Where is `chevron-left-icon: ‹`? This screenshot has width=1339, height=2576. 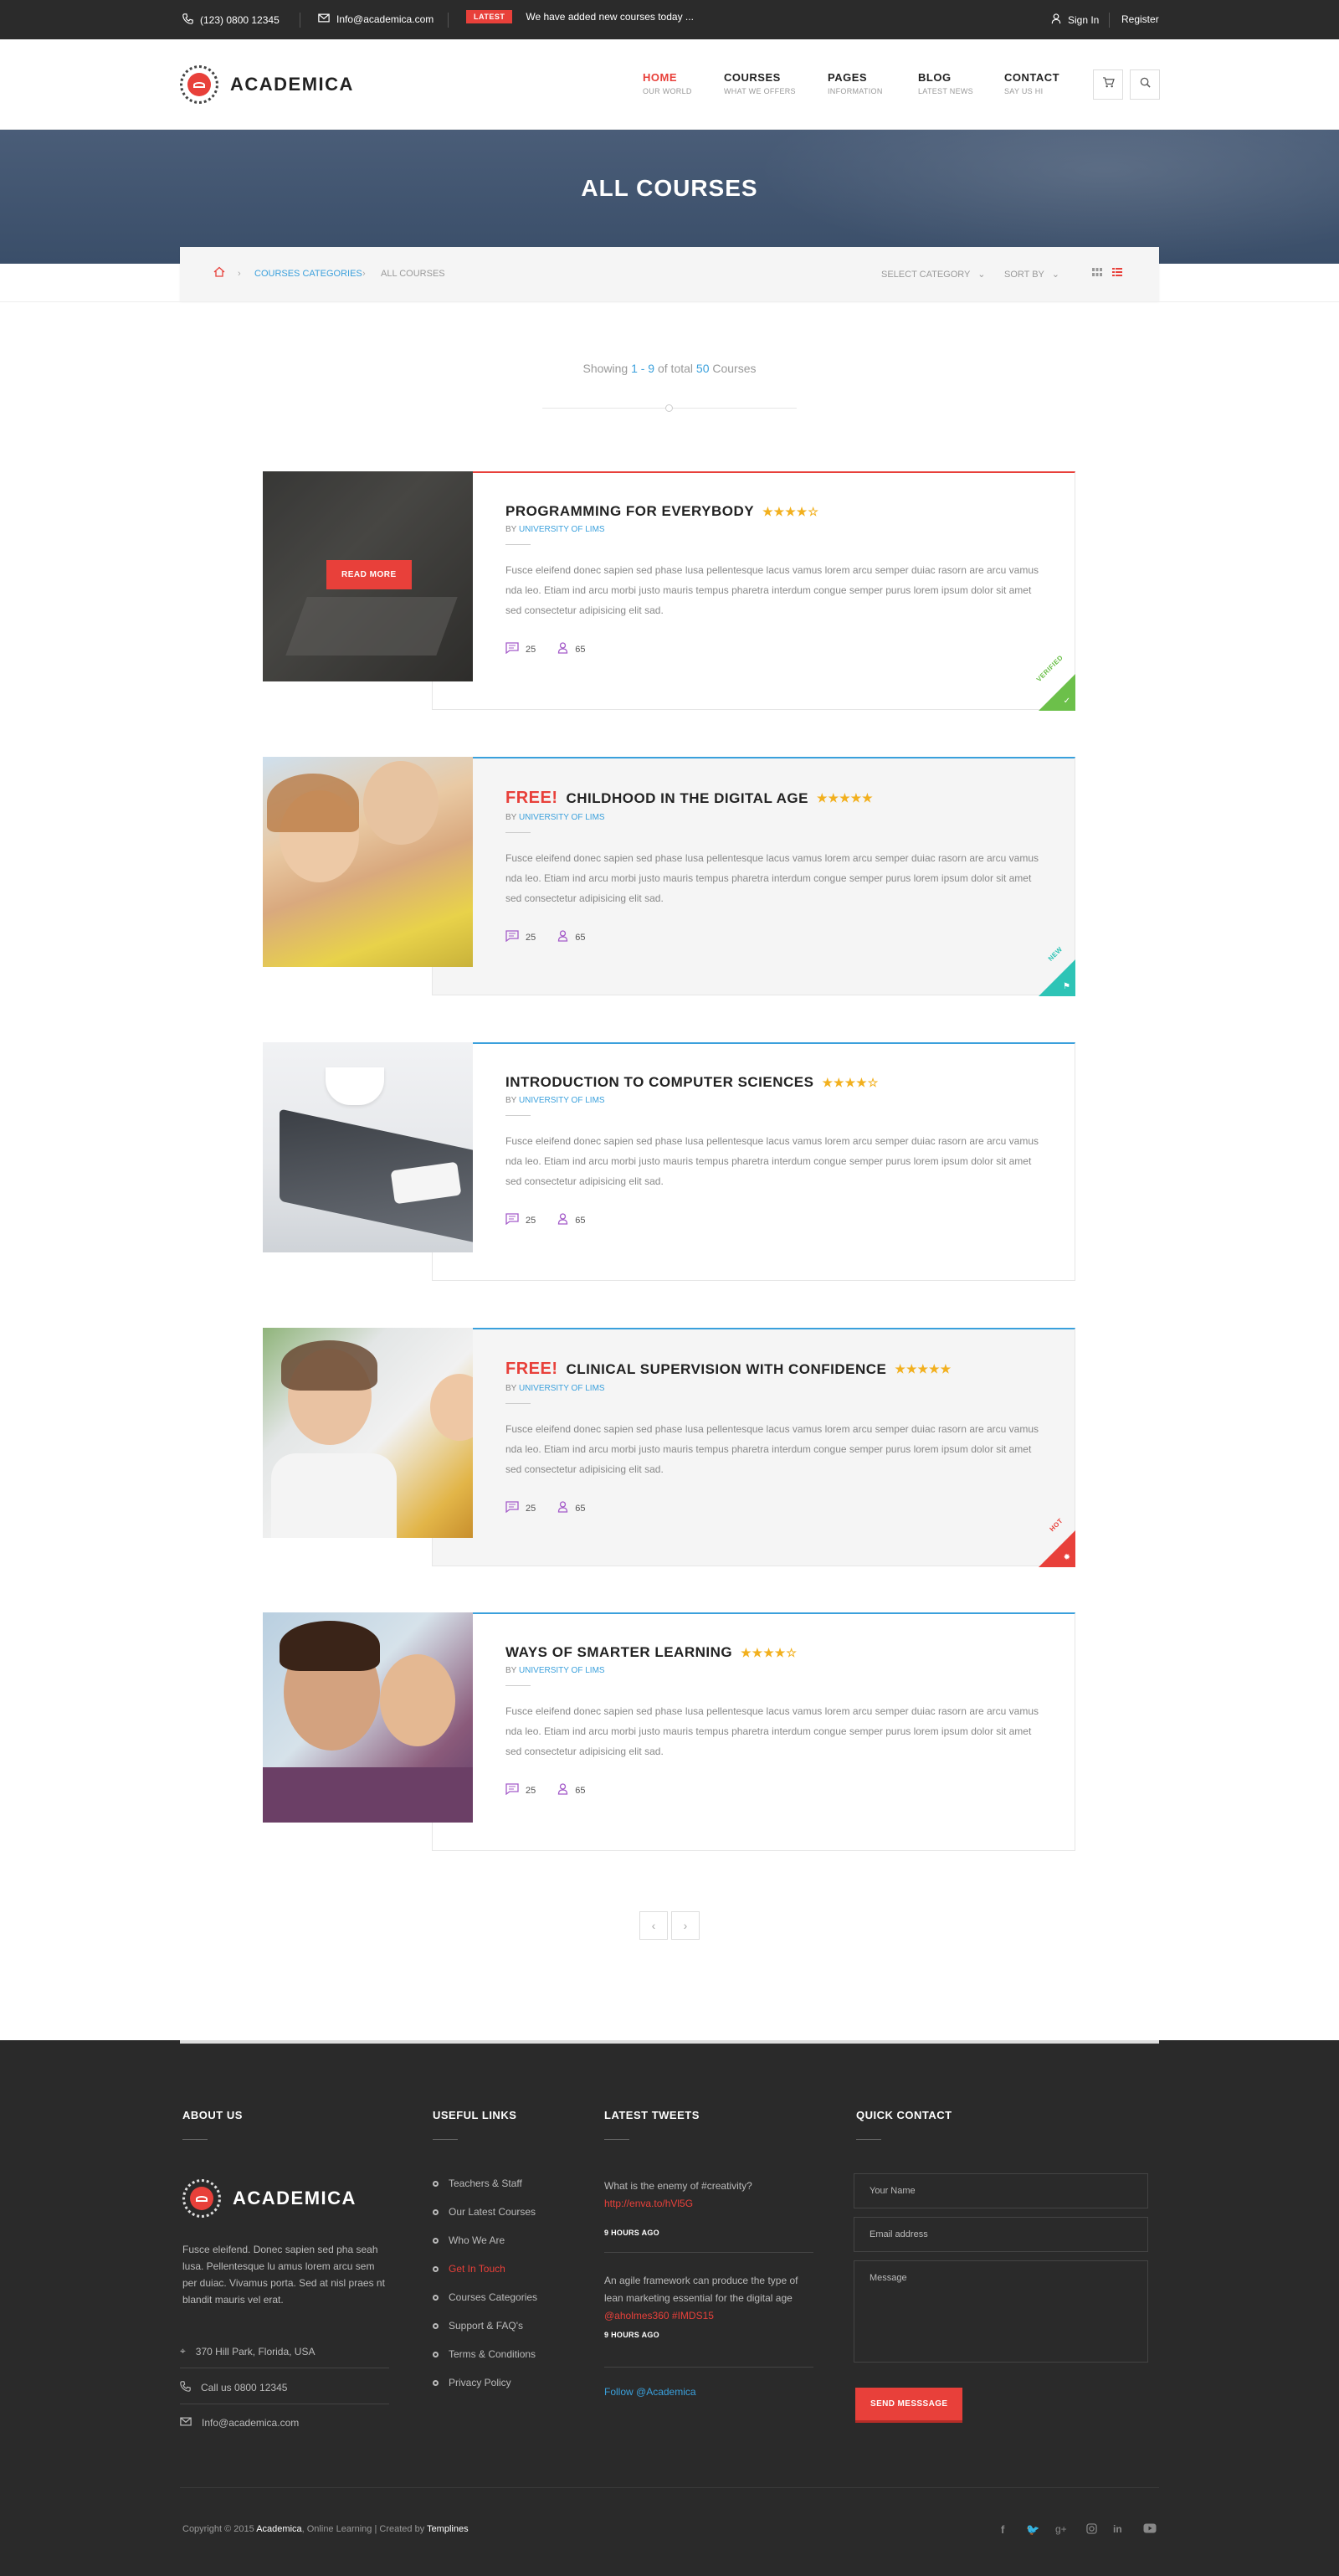
chevron-left-icon: ‹ is located at coordinates (653, 1926).